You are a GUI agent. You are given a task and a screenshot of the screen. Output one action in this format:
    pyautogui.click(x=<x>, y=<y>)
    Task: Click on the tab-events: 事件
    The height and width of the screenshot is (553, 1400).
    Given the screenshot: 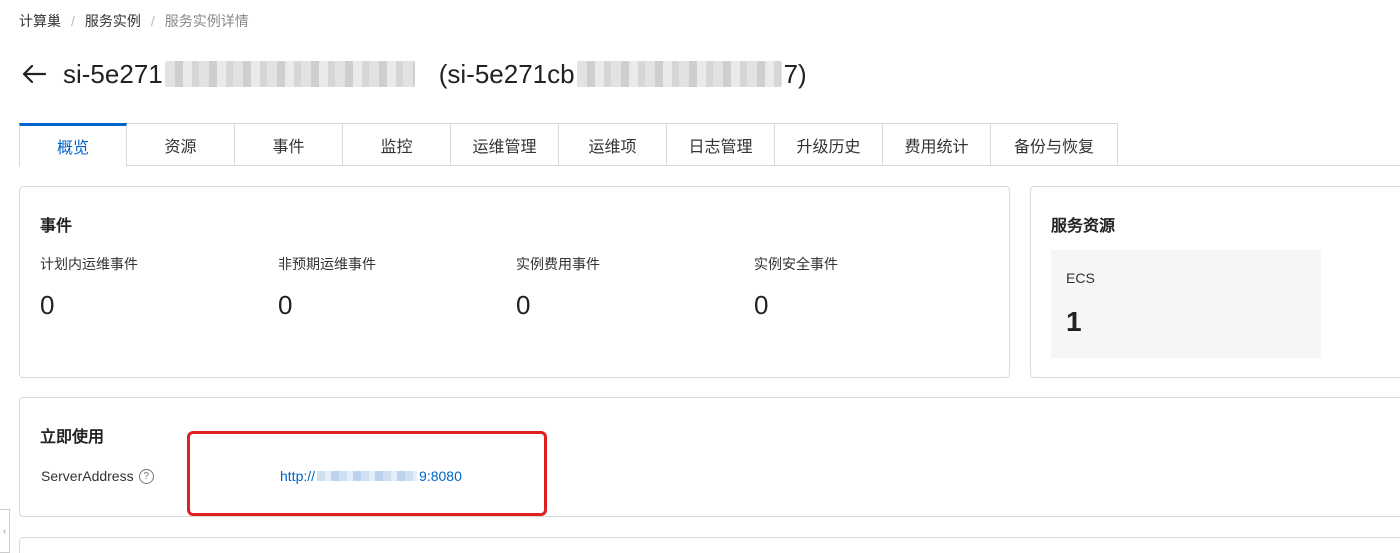 What is the action you would take?
    pyautogui.click(x=289, y=144)
    